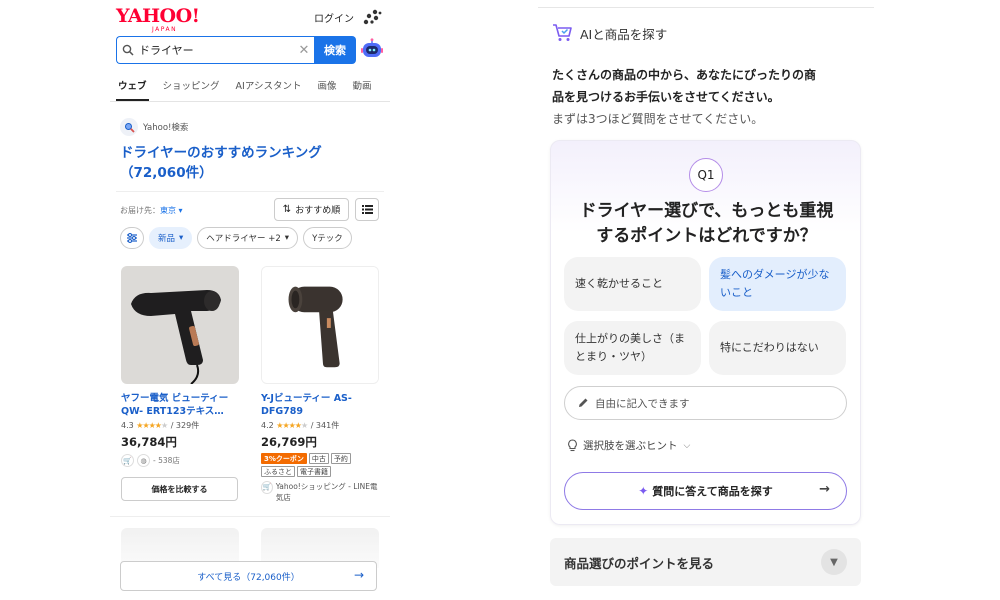 The height and width of the screenshot is (600, 1000). Describe the element at coordinates (284, 458) in the screenshot. I see `coupon-badge: 3%クーポン` at that location.